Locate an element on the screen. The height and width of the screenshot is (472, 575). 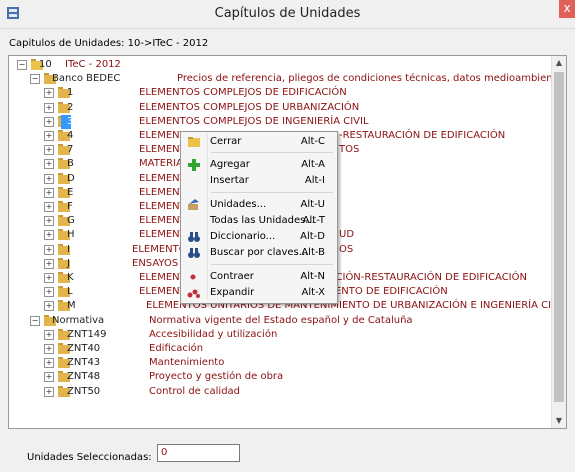
node-code: I is located at coordinates (68, 249).